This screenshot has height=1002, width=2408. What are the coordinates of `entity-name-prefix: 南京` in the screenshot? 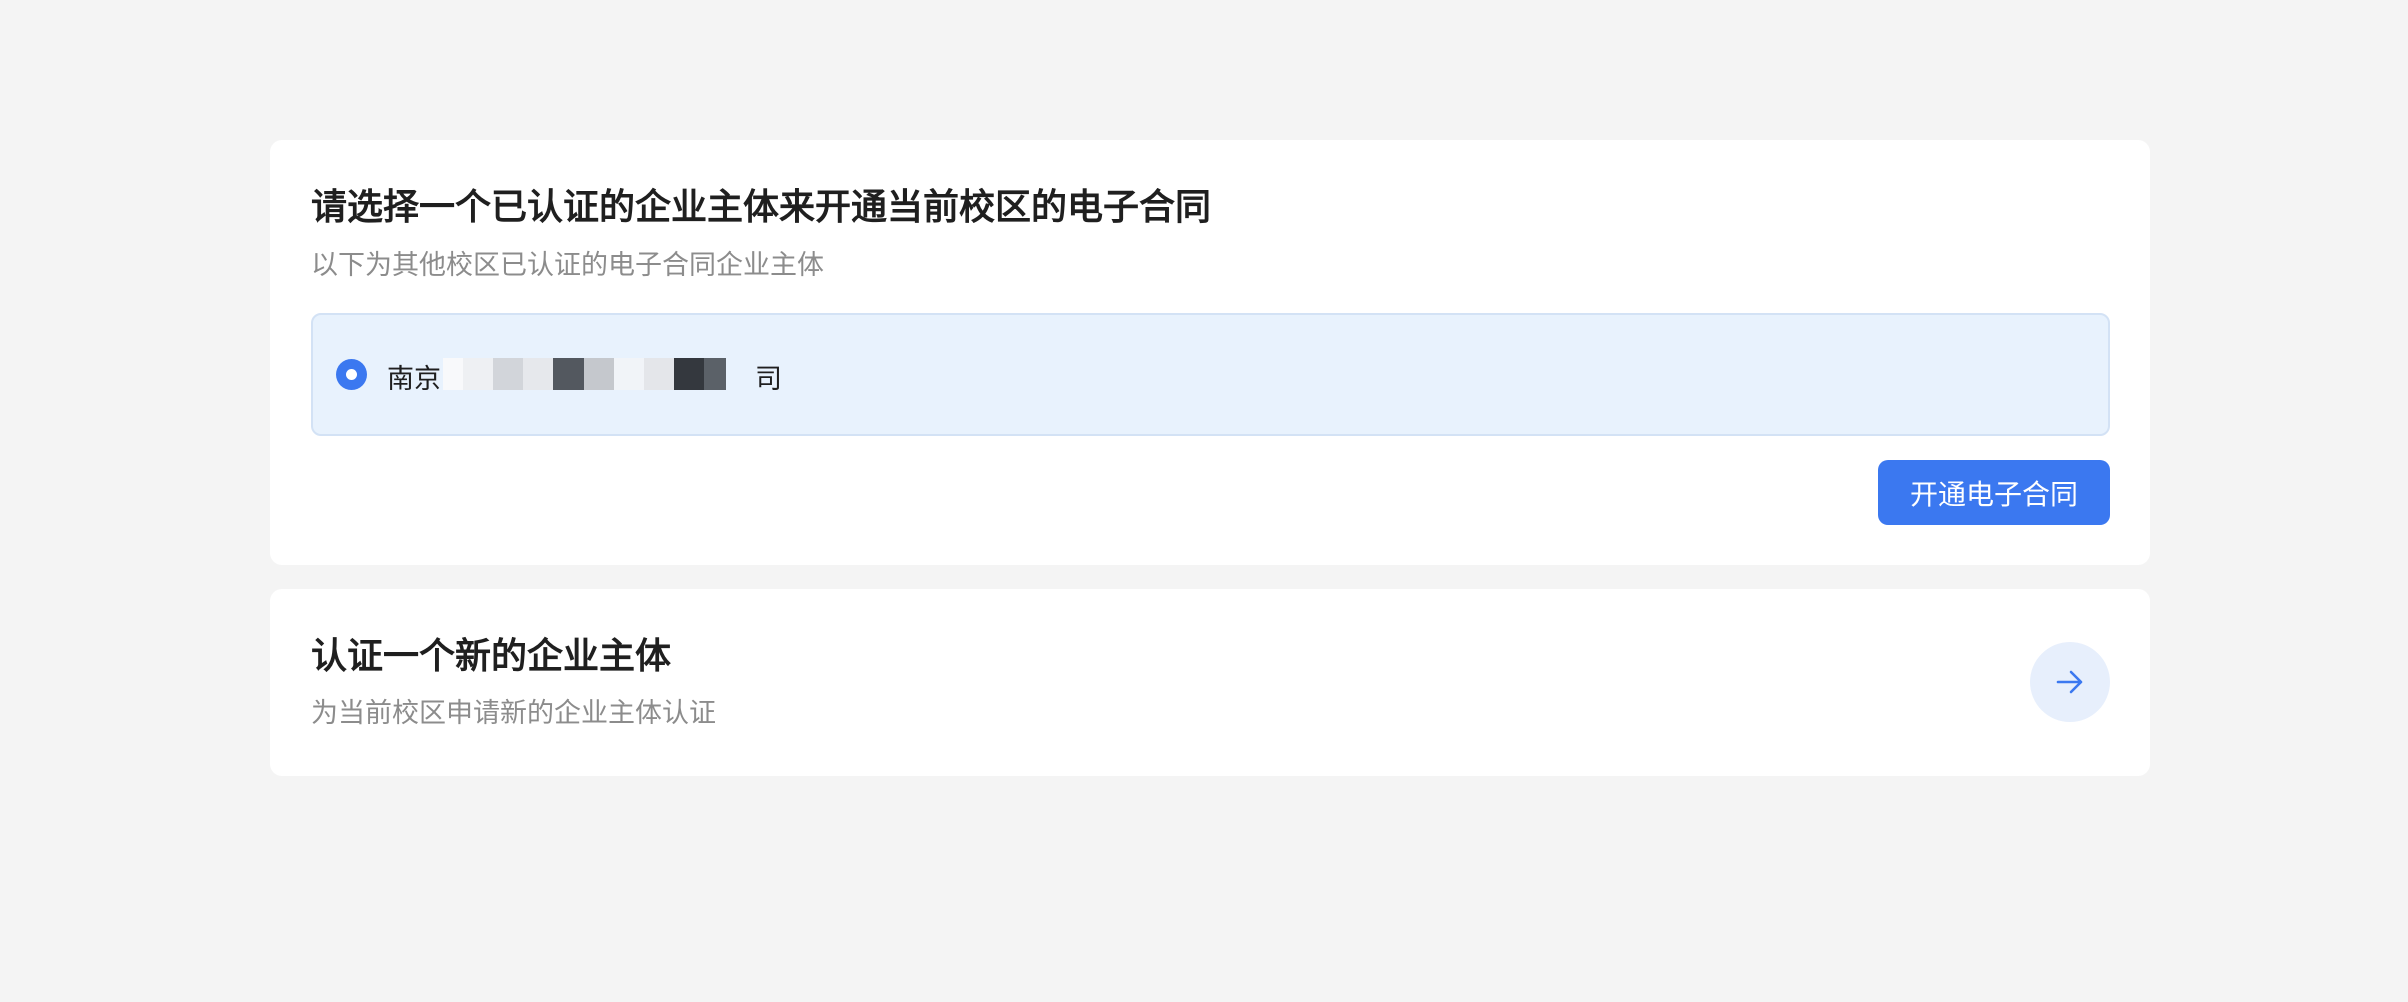 It's located at (414, 379).